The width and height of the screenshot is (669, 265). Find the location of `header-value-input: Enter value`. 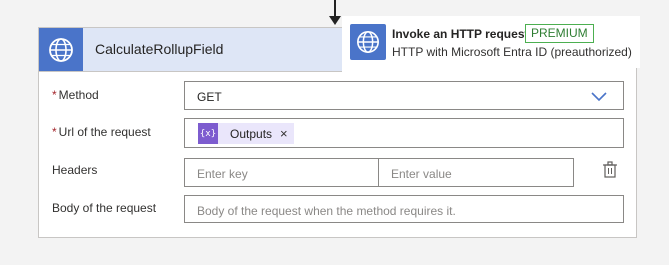

header-value-input: Enter value is located at coordinates (476, 172).